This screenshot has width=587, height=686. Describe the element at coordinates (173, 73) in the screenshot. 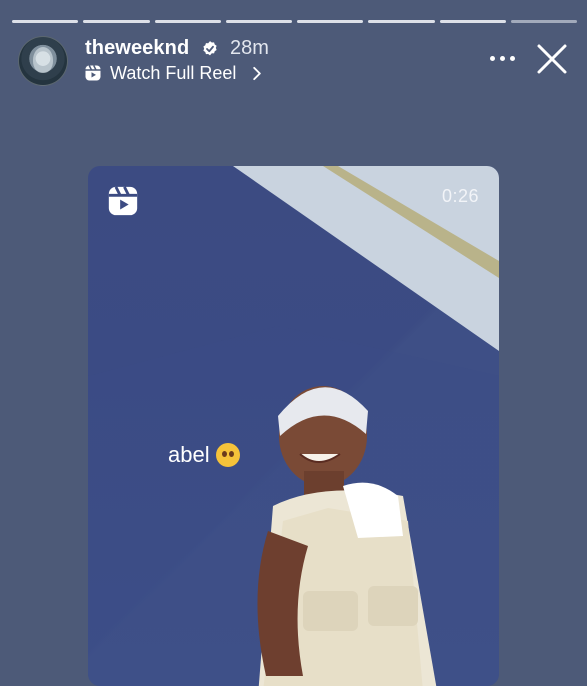

I see `watch-full-reel-link: Watch Full Reel` at that location.